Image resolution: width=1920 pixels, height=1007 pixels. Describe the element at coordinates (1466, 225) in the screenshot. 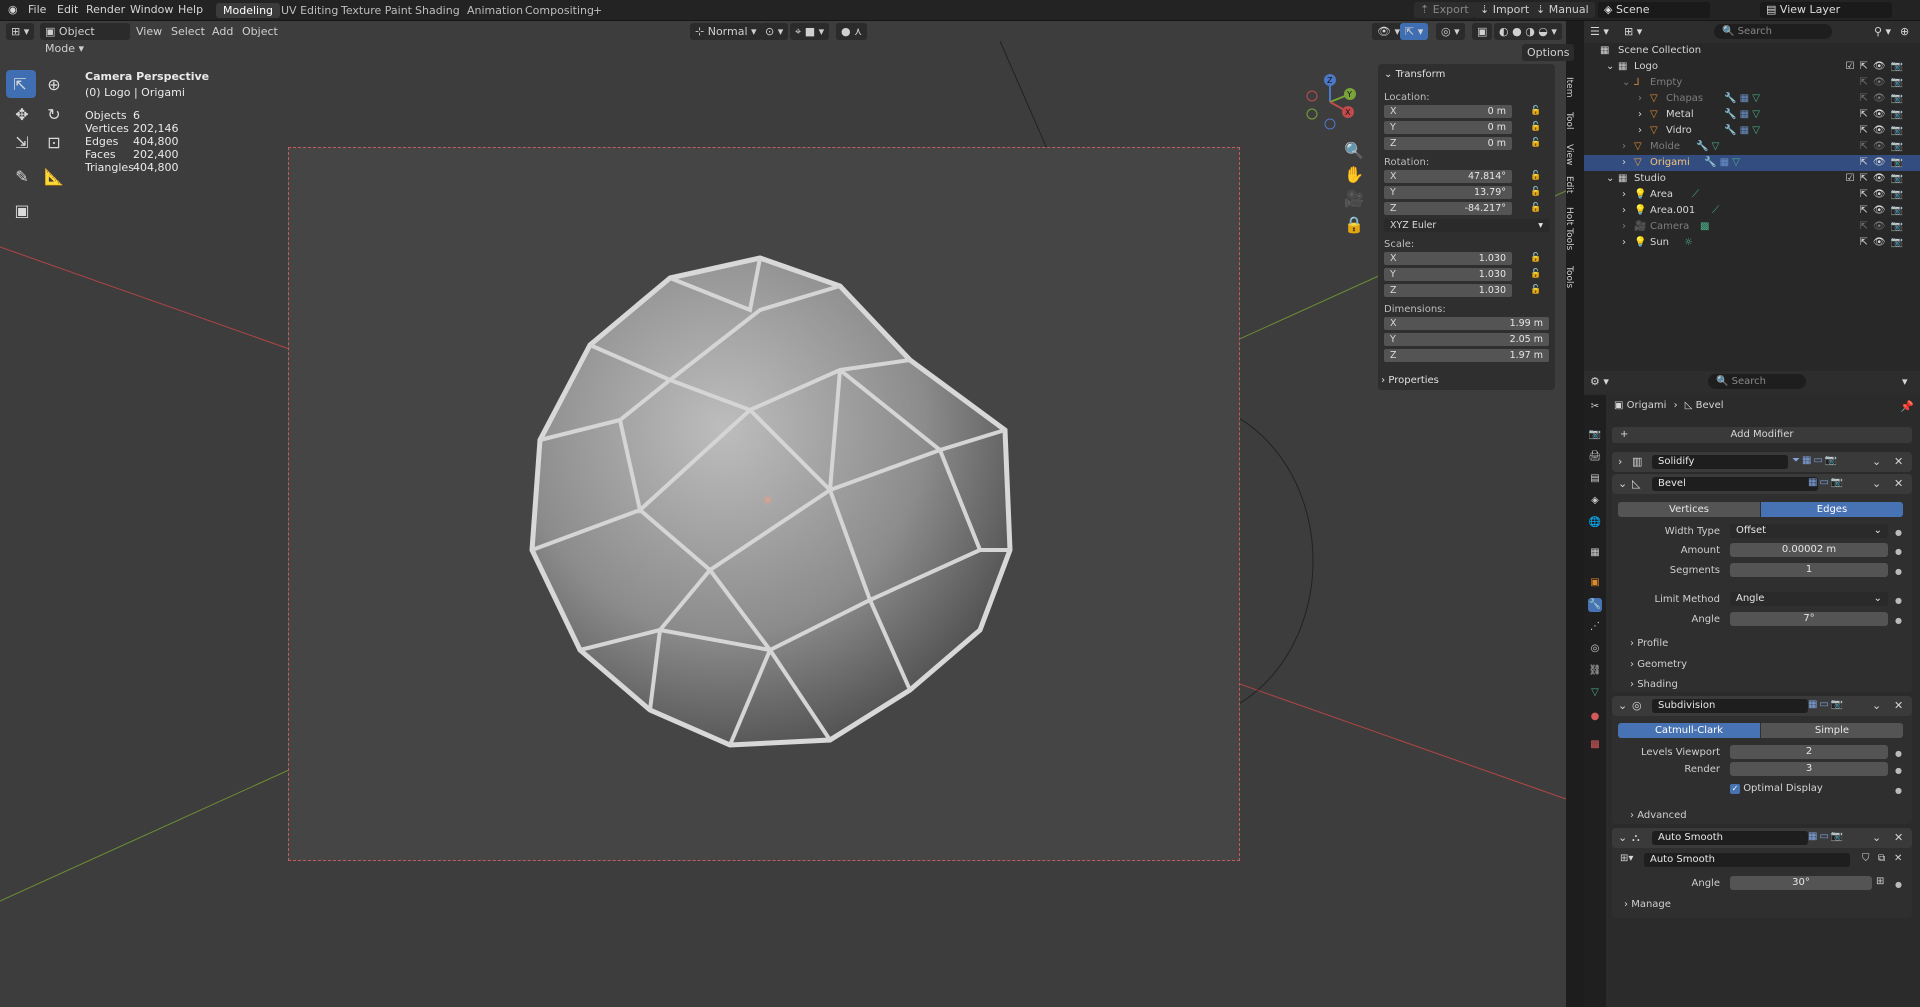

I see `rotation-mode-select: XYZ Euler ▾` at that location.